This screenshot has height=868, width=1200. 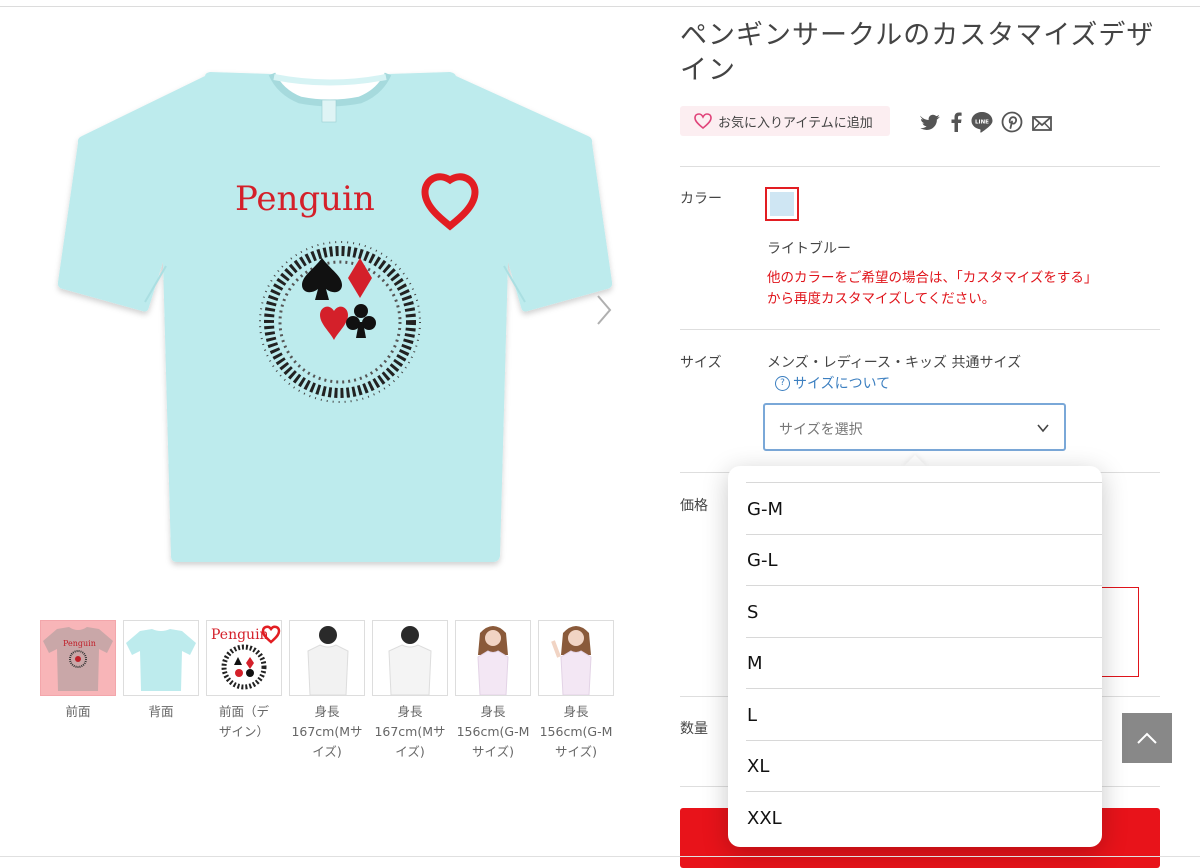 I want to click on chevron-up-icon, so click(x=1147, y=738).